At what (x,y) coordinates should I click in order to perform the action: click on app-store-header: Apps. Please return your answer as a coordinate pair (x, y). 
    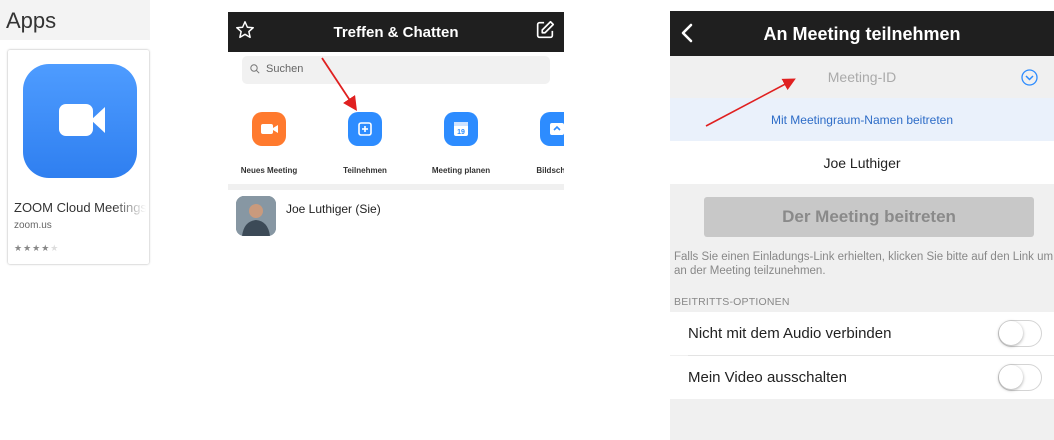
    Looking at the image, I should click on (75, 20).